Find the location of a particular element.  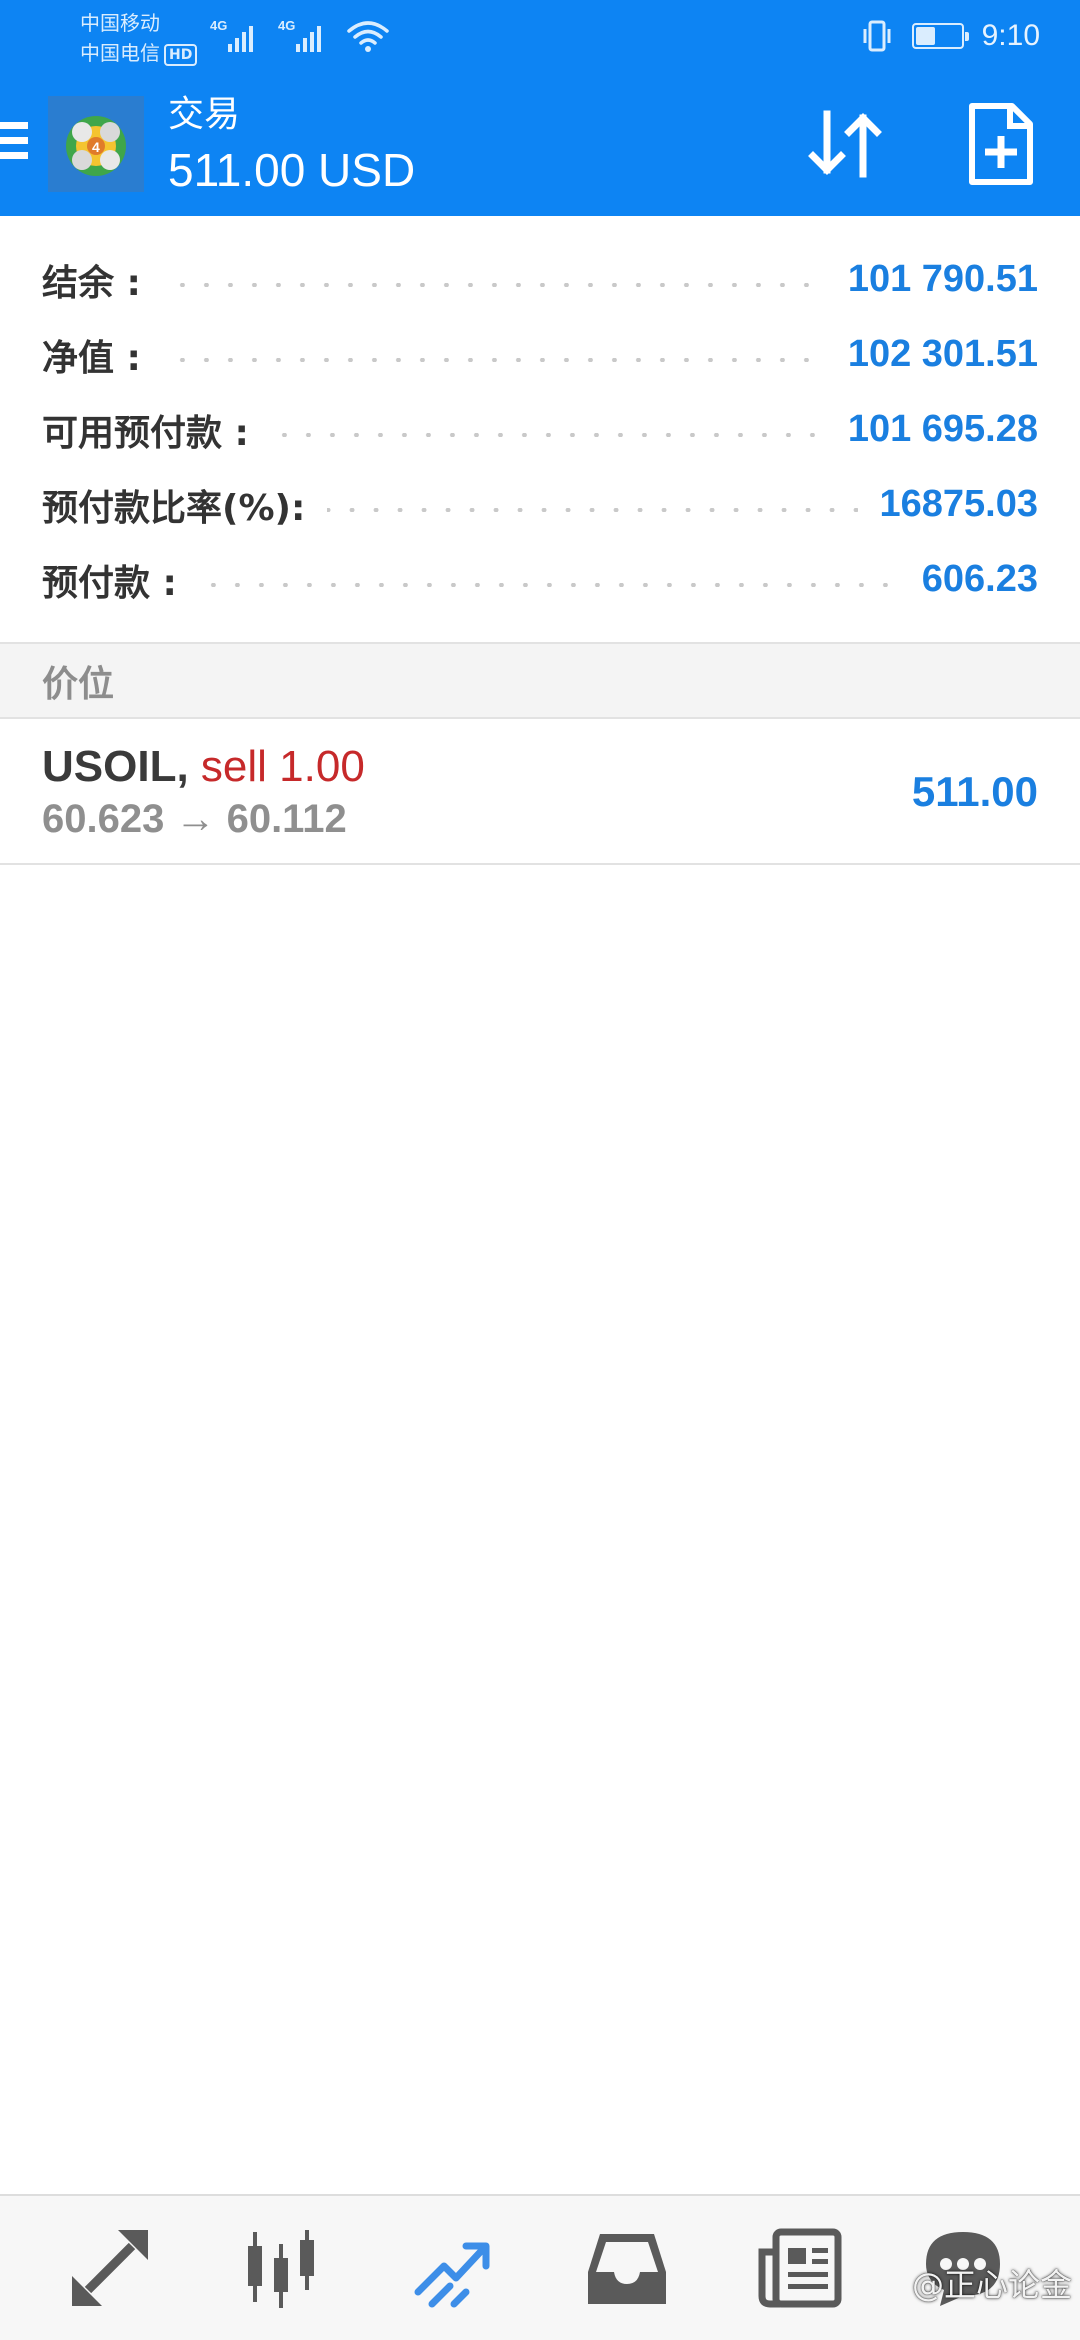

margin-row: 预付款 : 606.23 is located at coordinates (540, 579).